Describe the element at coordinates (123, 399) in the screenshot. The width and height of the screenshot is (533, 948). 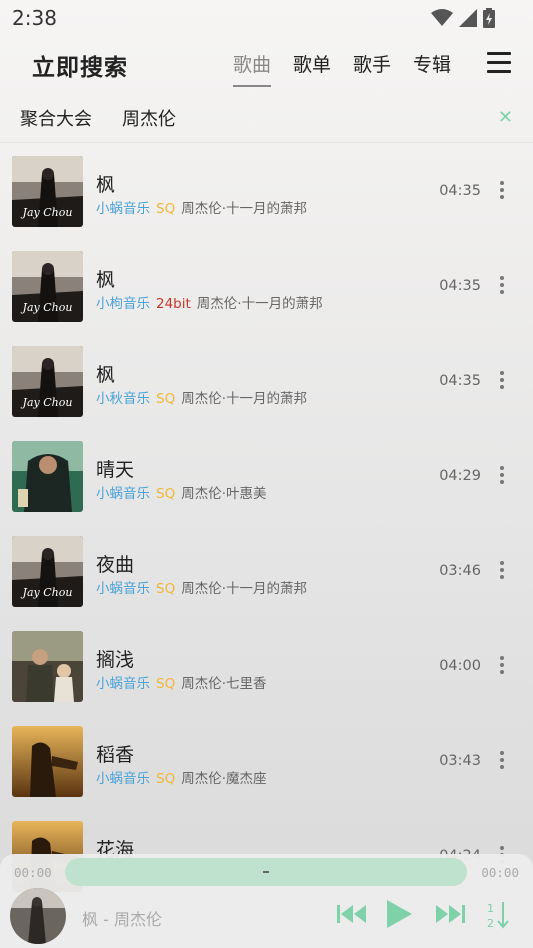
I see `source-label: 小秋音乐` at that location.